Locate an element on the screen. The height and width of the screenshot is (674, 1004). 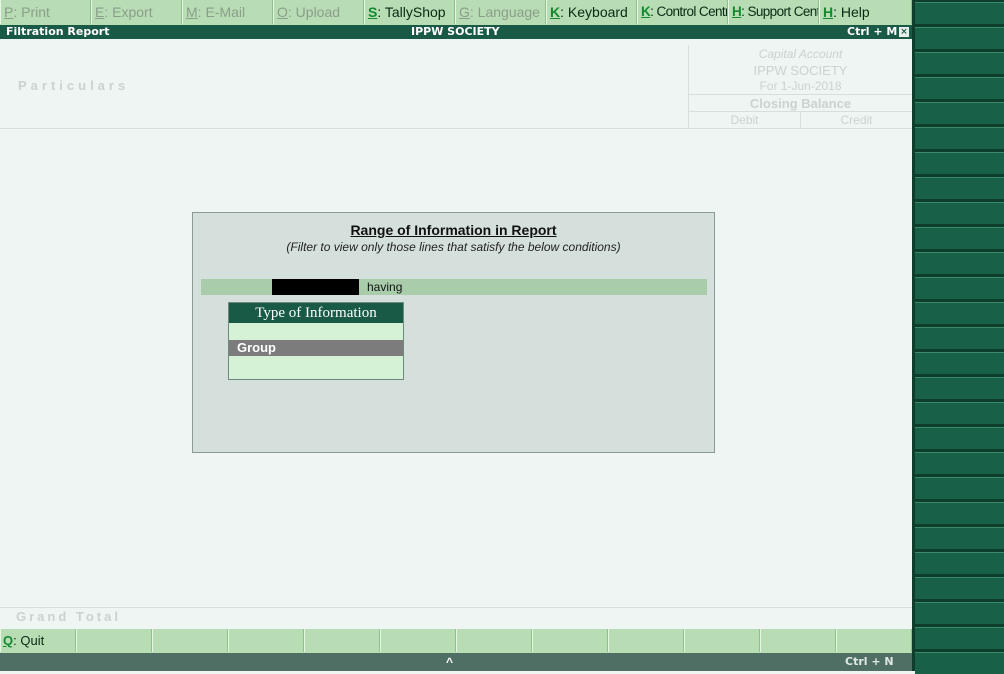
control-centre-button: K: Control Centre is located at coordinates (682, 12).